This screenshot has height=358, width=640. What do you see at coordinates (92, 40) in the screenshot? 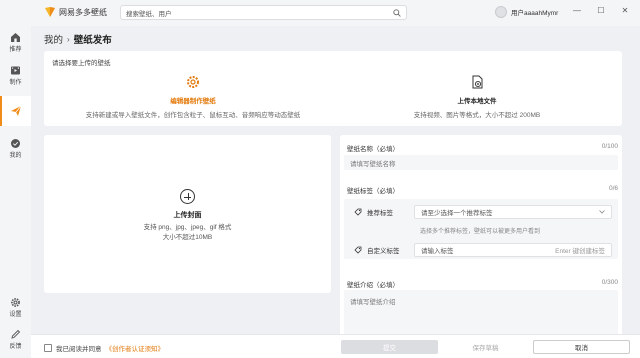
I see `page-title: 壁纸发布` at bounding box center [92, 40].